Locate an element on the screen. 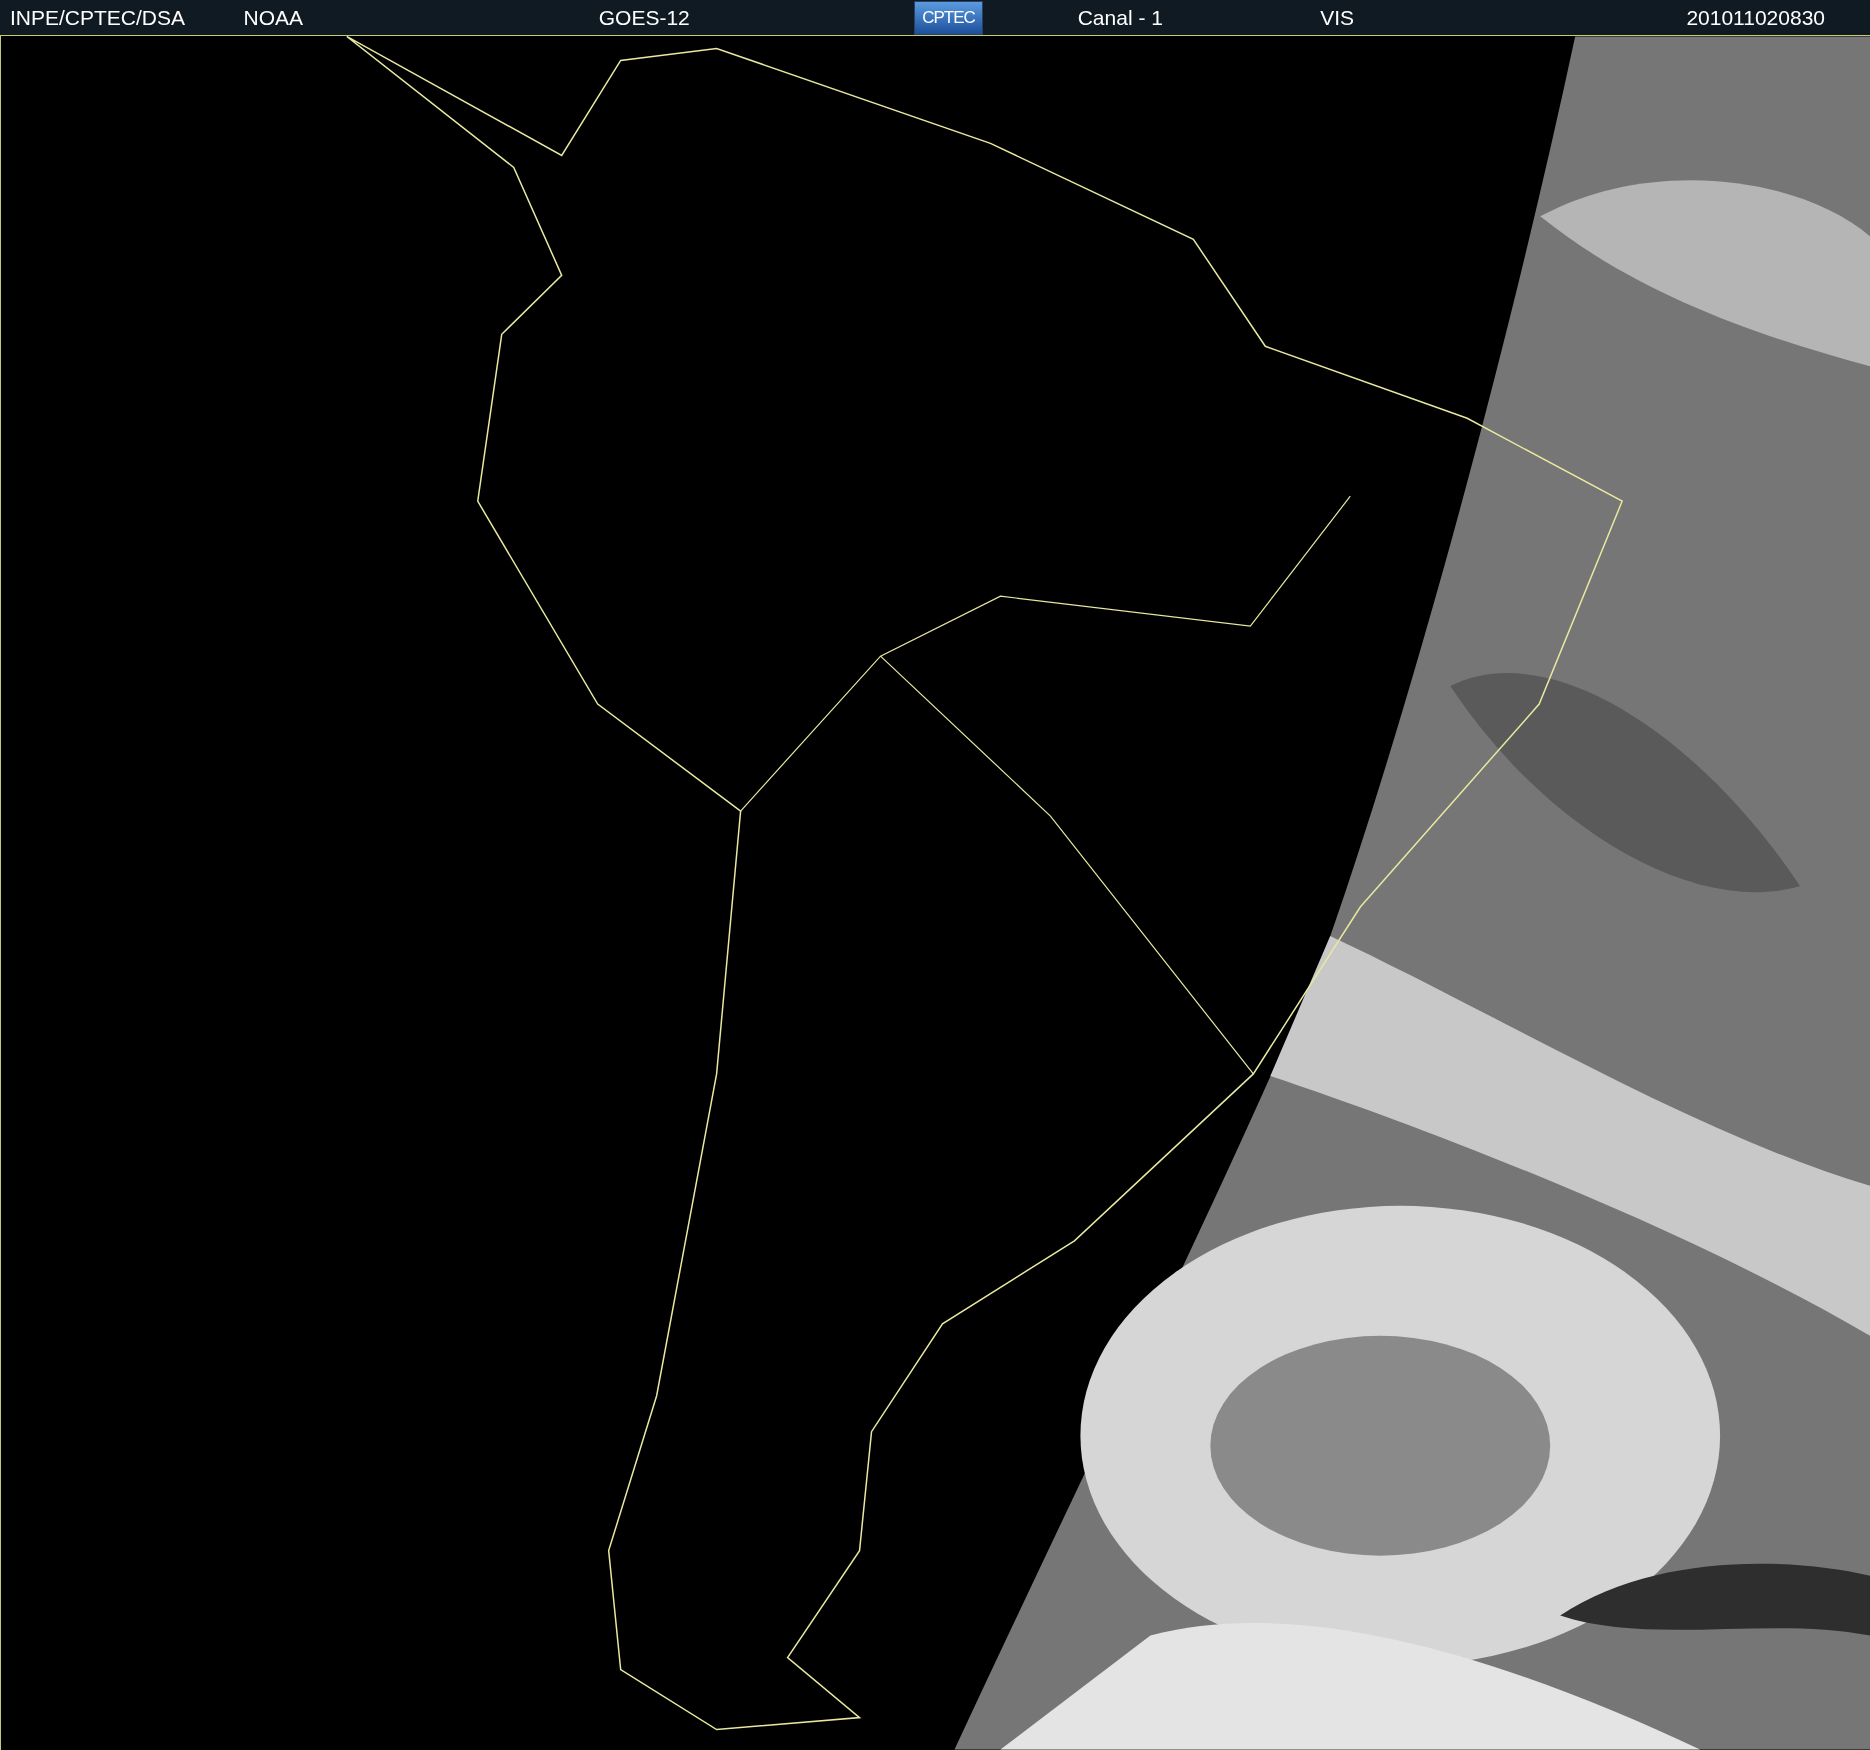  header-label: VIS is located at coordinates (1337, 17).